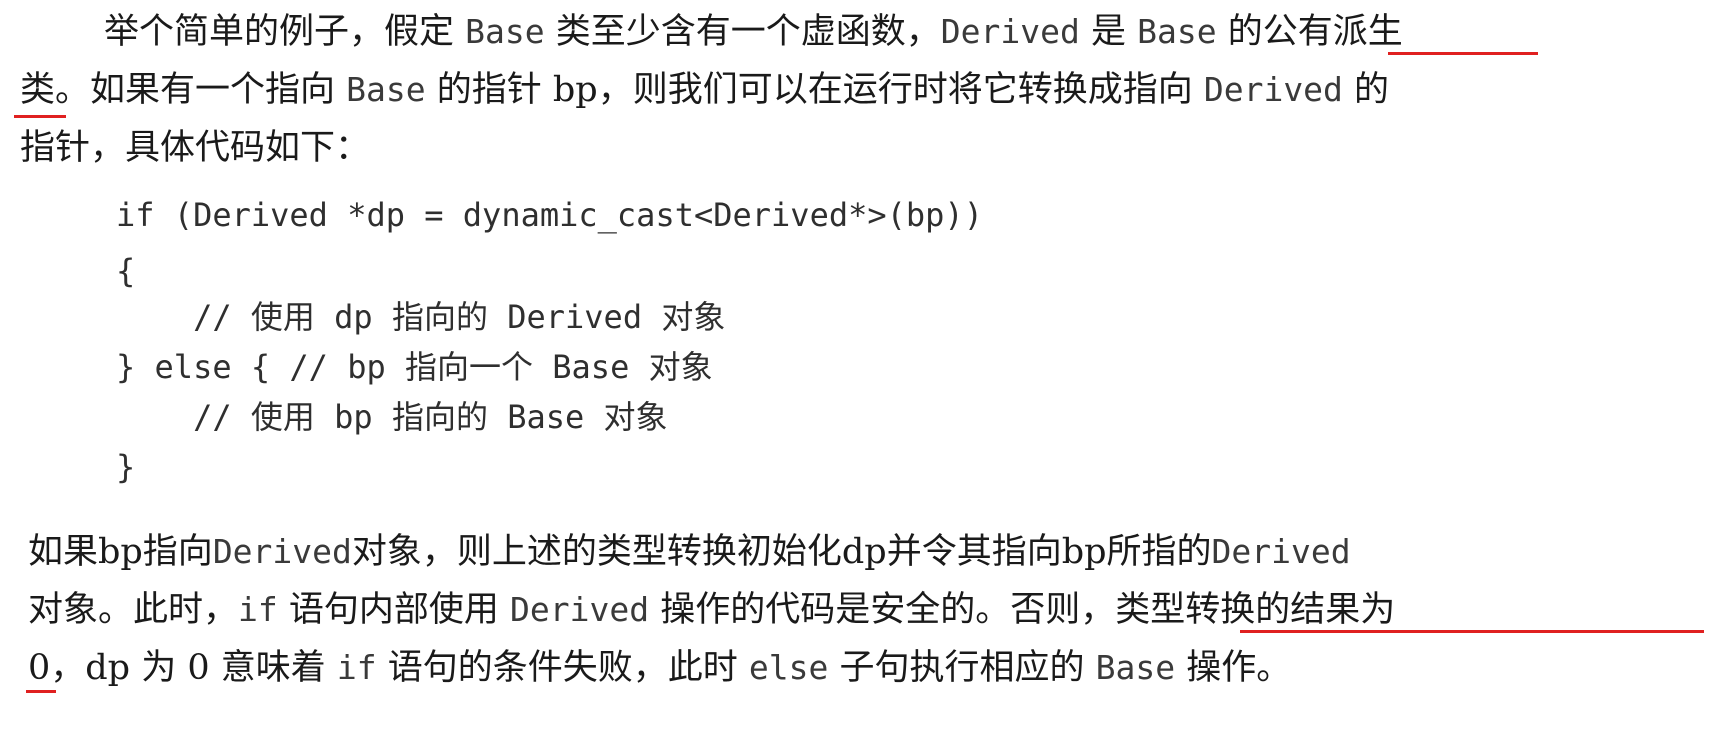 Image resolution: width=1730 pixels, height=753 pixels. Describe the element at coordinates (282, 417) in the screenshot. I see `code-line5-b: 使用` at that location.